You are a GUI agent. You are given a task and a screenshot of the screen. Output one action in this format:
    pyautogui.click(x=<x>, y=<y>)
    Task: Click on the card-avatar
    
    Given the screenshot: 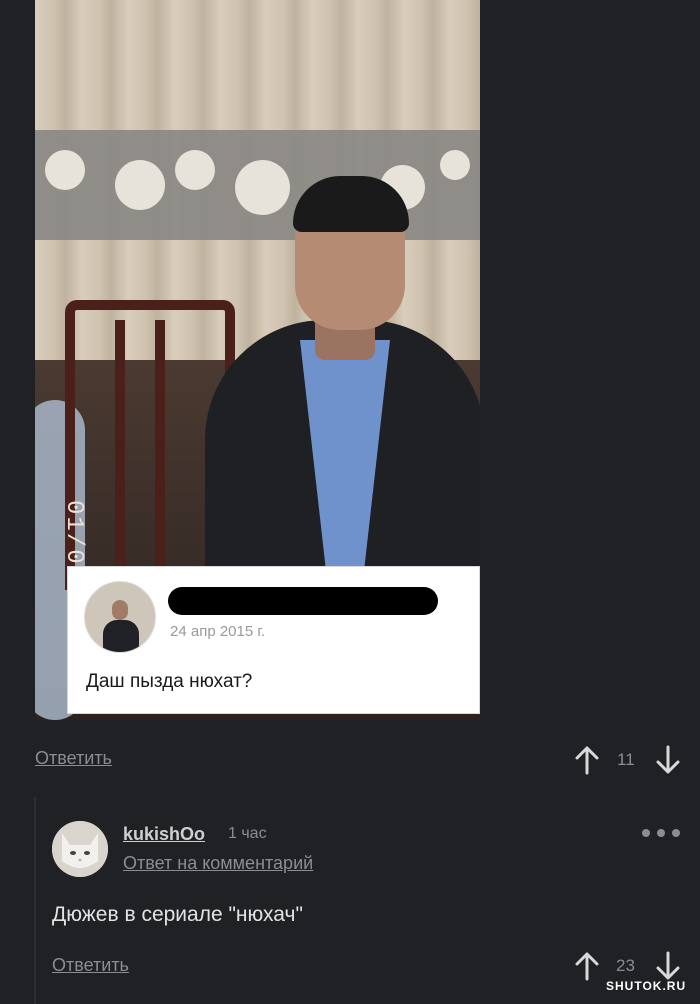 What is the action you would take?
    pyautogui.click(x=120, y=617)
    